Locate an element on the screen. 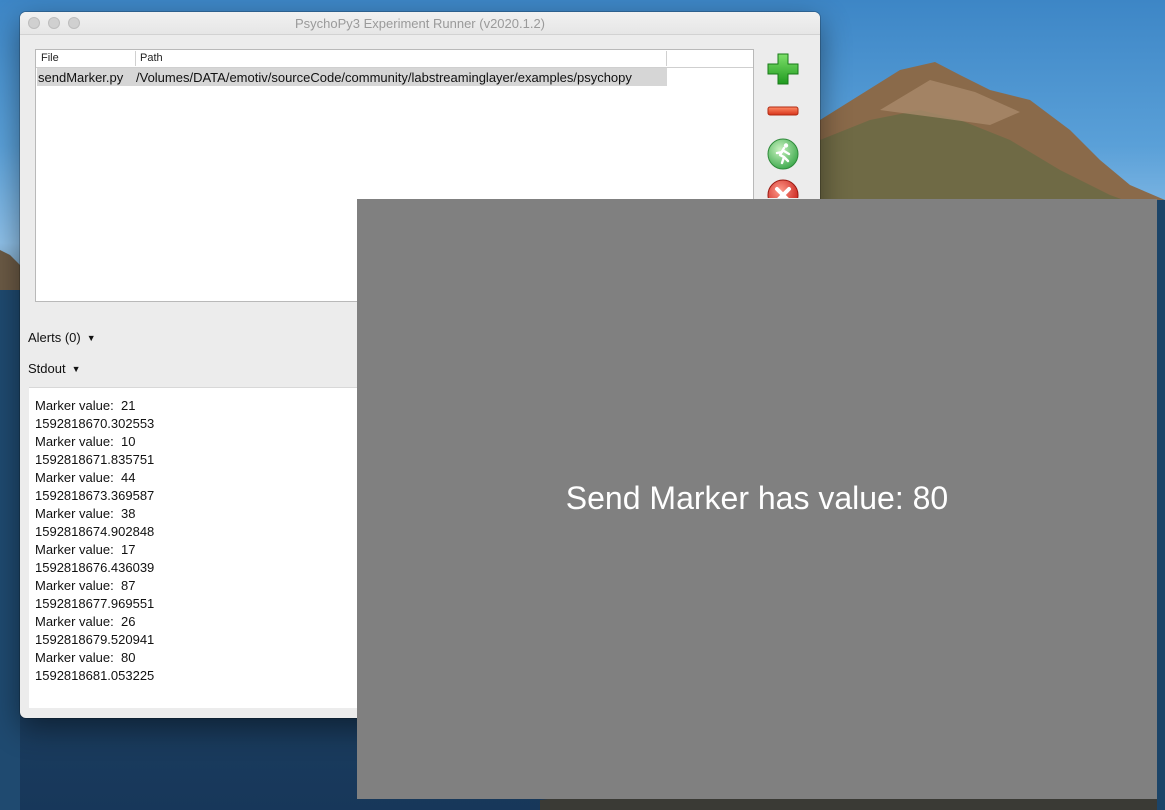  list-header: File Path is located at coordinates (394, 59).